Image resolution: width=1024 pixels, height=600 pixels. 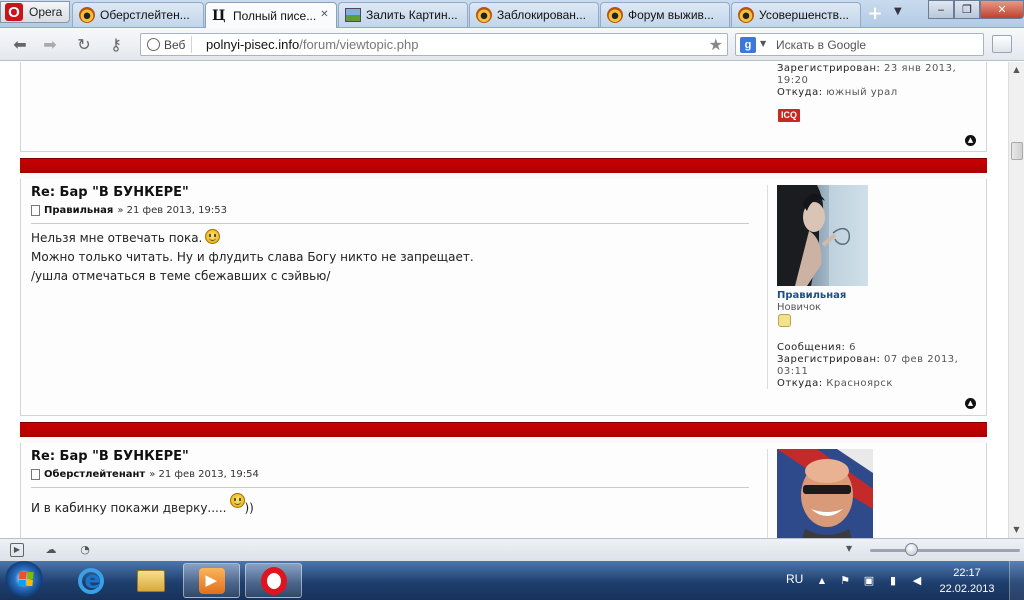 I want to click on post-date: » 21 фев 2013, 19:53, so click(x=172, y=210).